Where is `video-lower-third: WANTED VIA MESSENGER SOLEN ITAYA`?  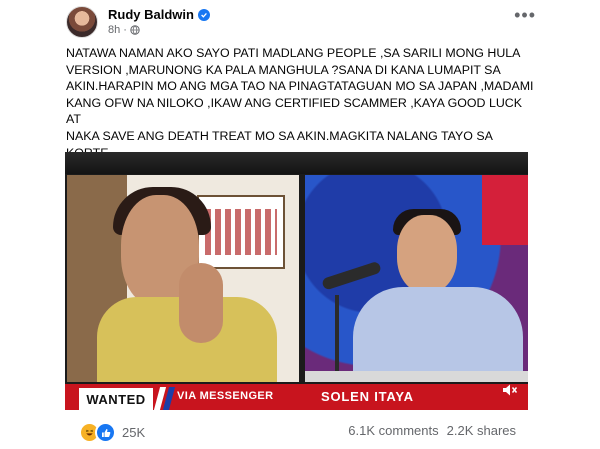
video-lower-third: WANTED VIA MESSENGER SOLEN ITAYA is located at coordinates (296, 397).